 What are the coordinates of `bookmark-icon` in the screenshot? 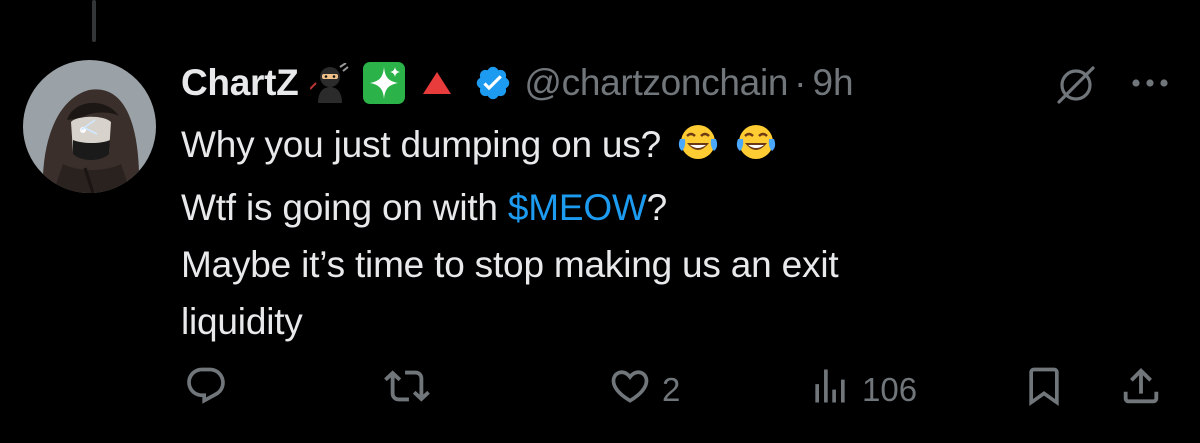 It's located at (1044, 390).